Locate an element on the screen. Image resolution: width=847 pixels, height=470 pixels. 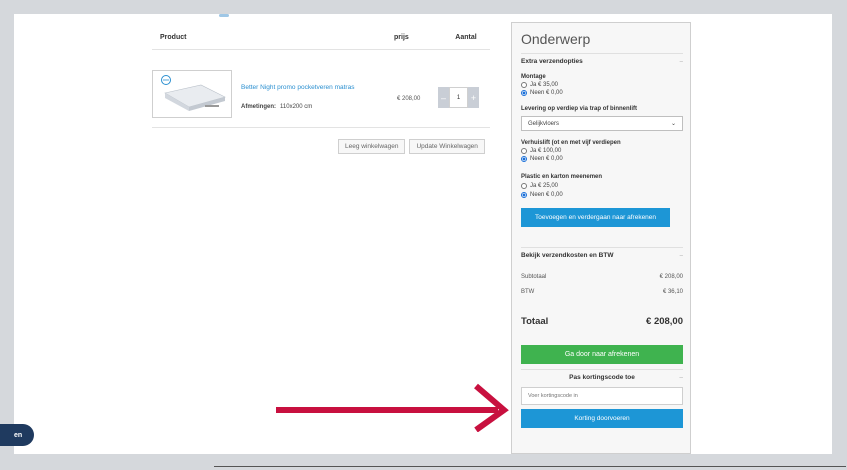
divider is located at coordinates (530, 466).